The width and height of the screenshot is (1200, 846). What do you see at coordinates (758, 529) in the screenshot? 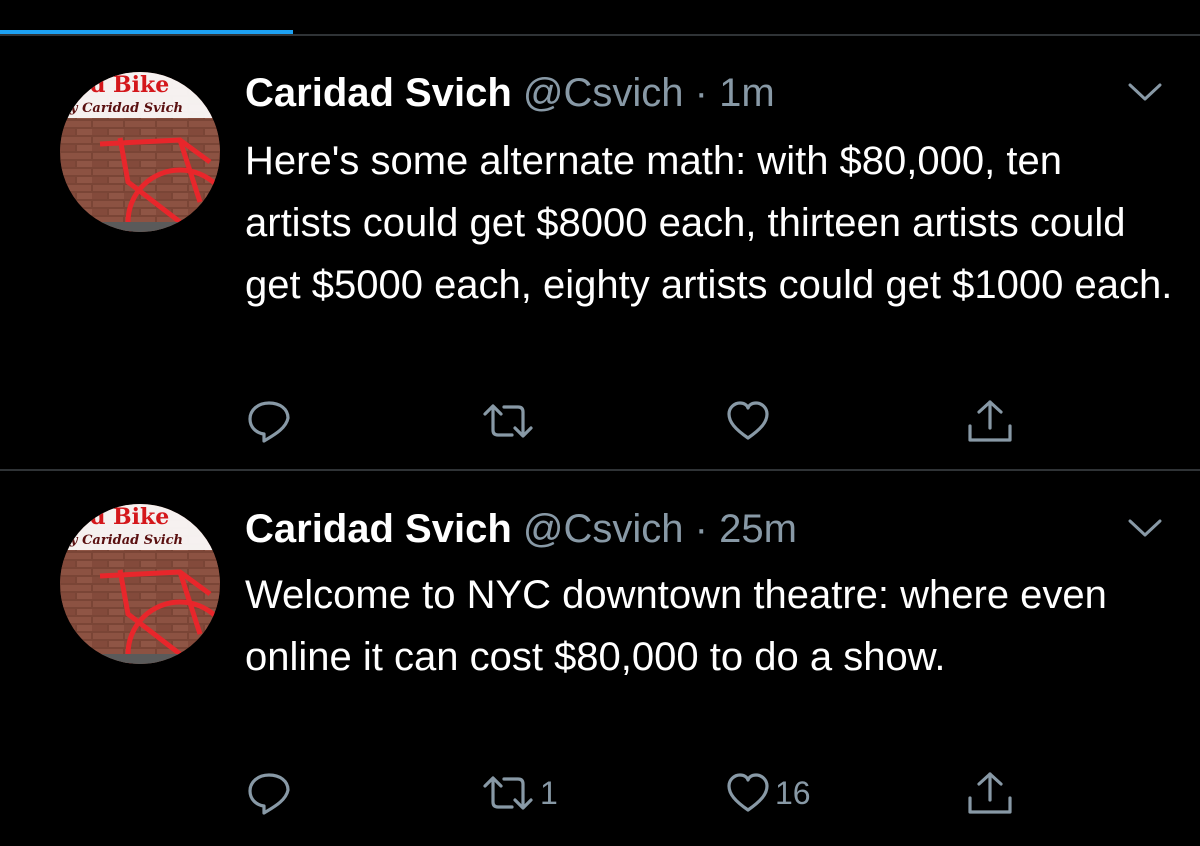
I see `timestamp: 25m` at bounding box center [758, 529].